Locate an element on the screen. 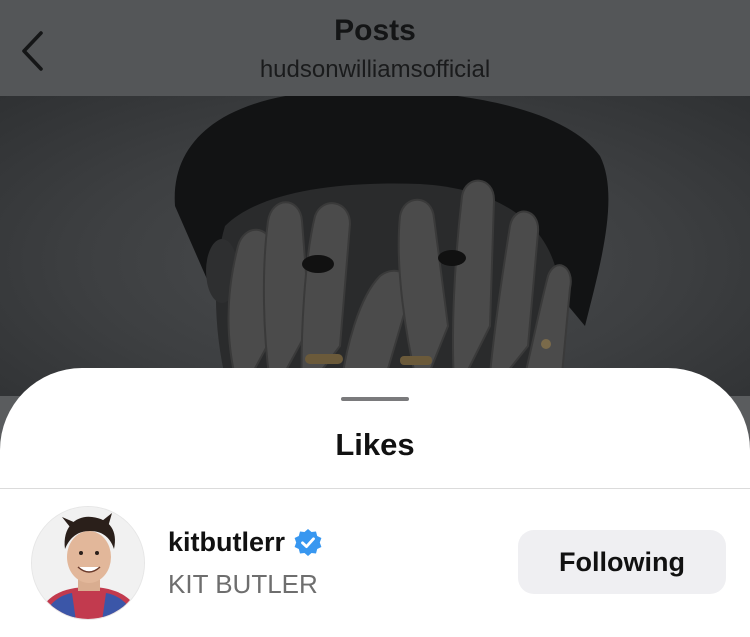  header-subtitle: hudsonwilliamsofficial is located at coordinates (375, 69).